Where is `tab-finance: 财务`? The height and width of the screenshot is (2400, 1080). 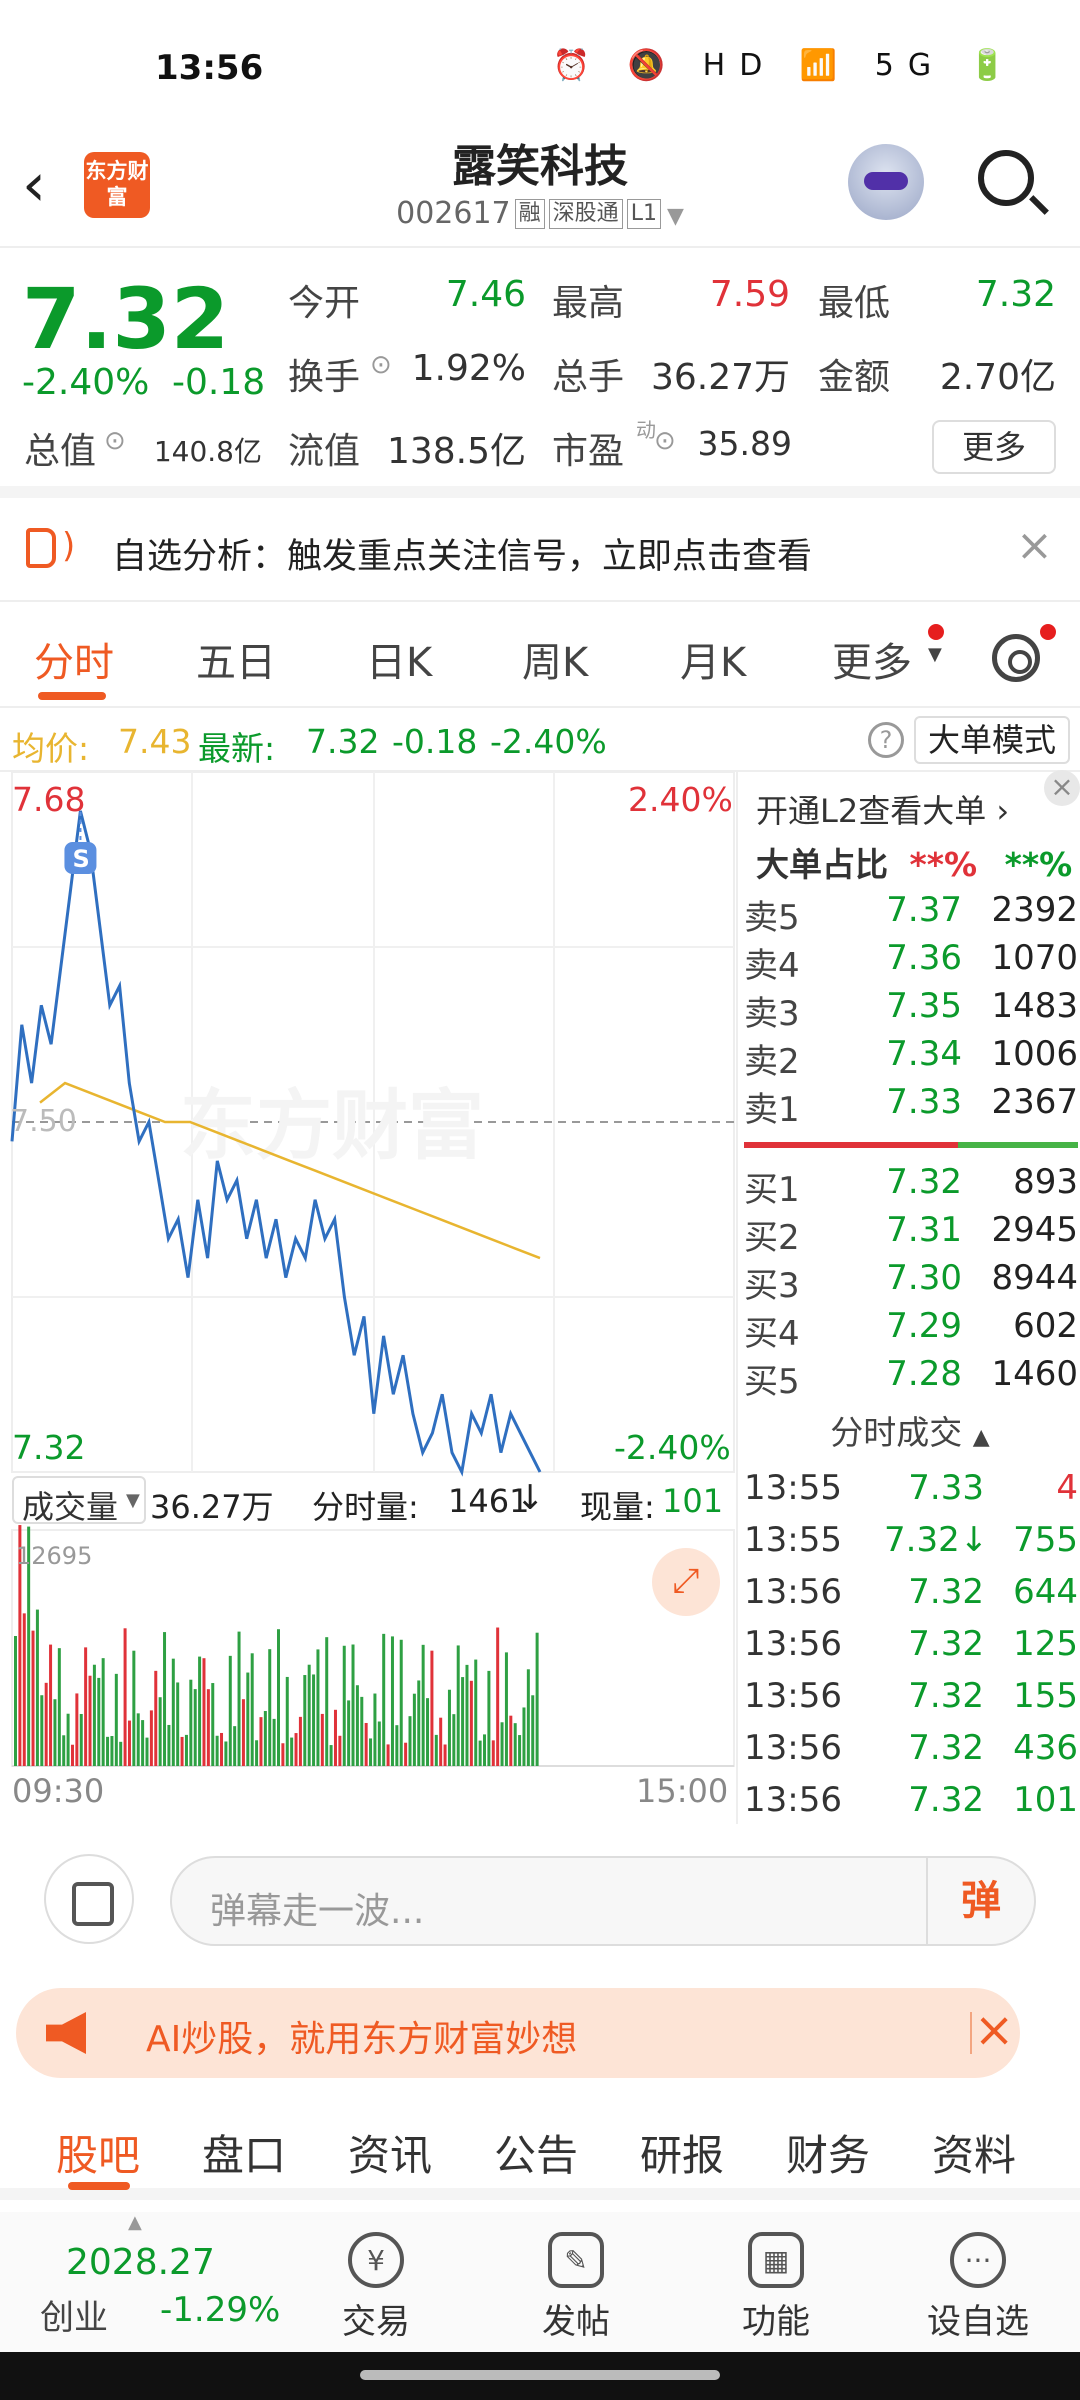 tab-finance: 财务 is located at coordinates (828, 2152).